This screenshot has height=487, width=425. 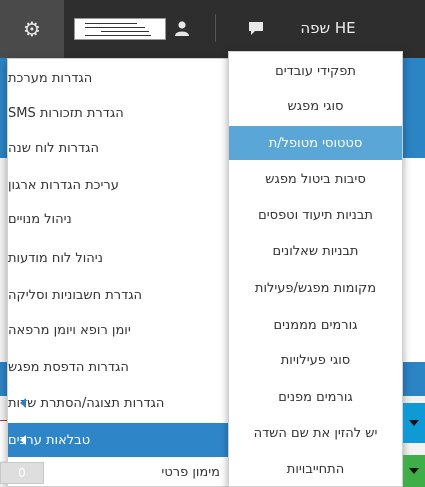 I want to click on menu-item-sms-reminders: הגדרת תזכורות SMS, so click(x=118, y=113).